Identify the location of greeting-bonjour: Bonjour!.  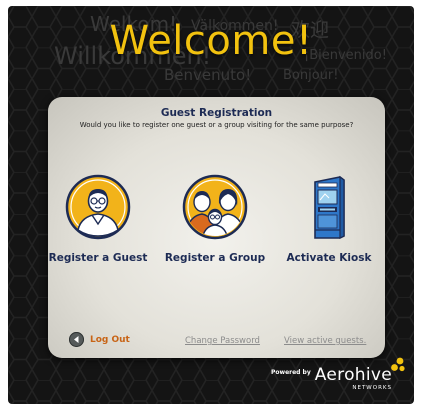
(311, 75).